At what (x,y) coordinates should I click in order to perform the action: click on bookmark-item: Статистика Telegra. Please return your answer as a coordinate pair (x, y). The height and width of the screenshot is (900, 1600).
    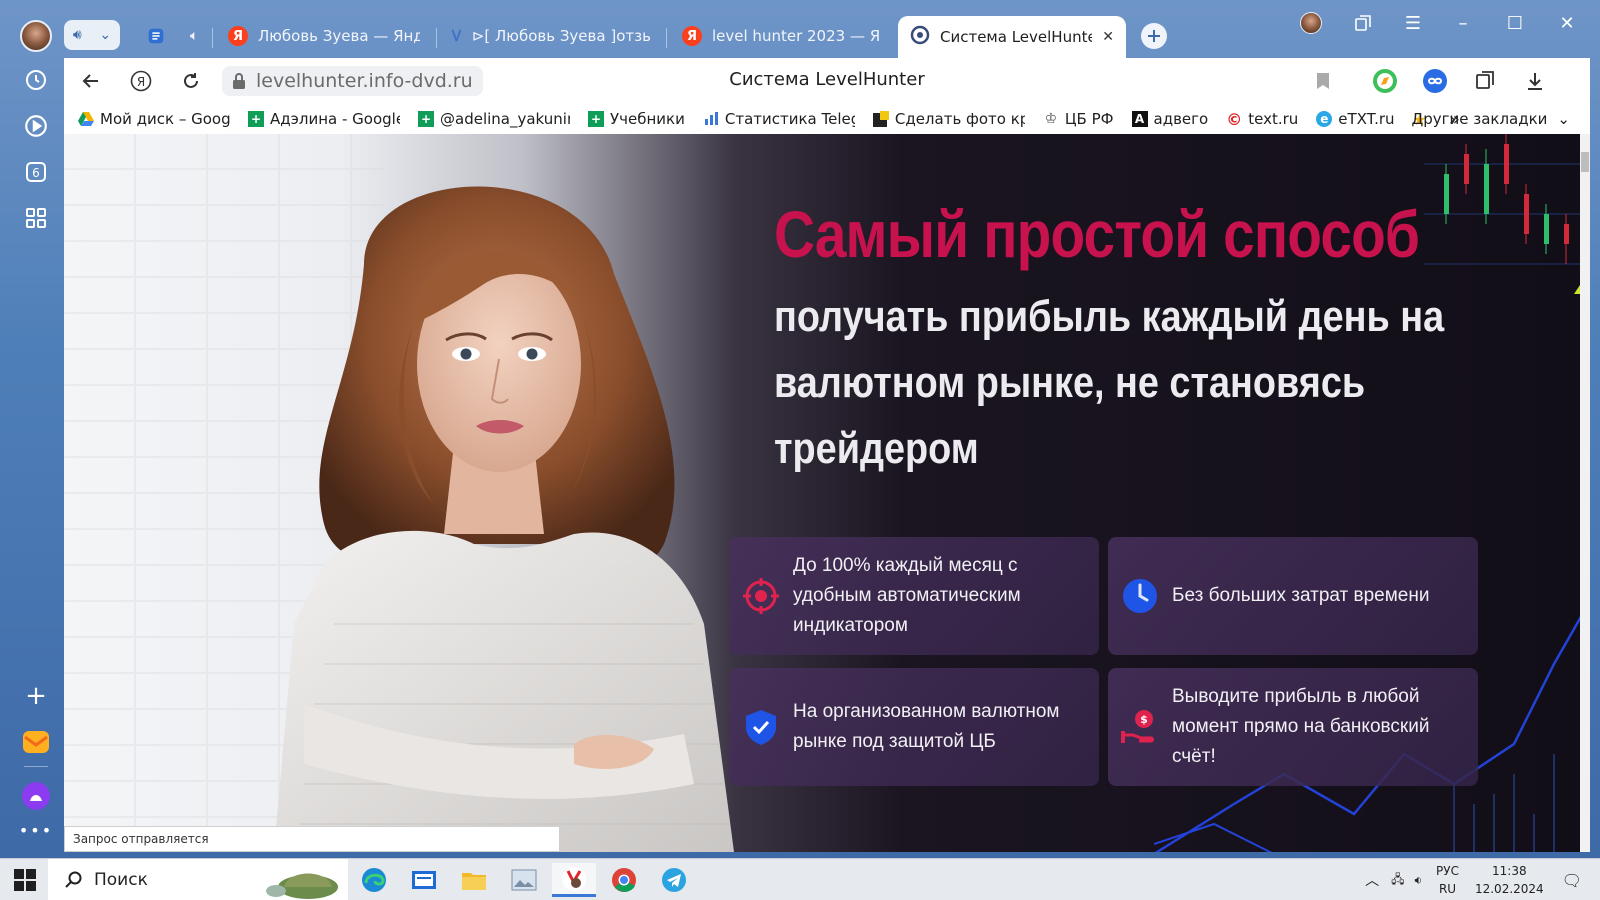
    Looking at the image, I should click on (779, 119).